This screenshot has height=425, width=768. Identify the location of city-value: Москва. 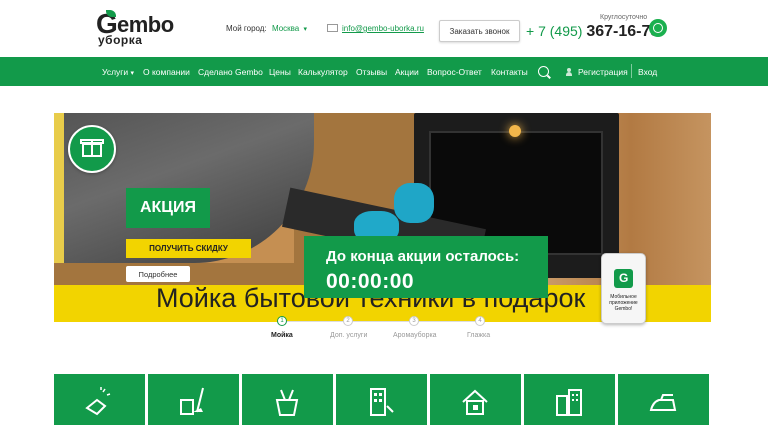
(285, 28).